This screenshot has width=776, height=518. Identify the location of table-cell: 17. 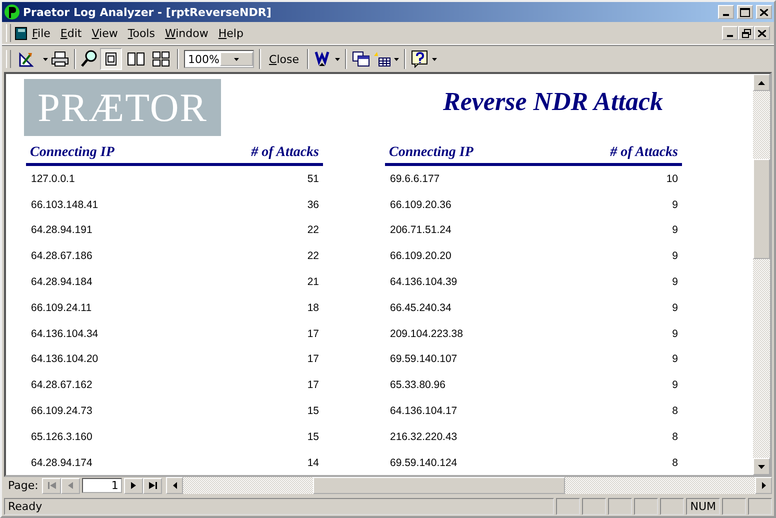
(313, 359).